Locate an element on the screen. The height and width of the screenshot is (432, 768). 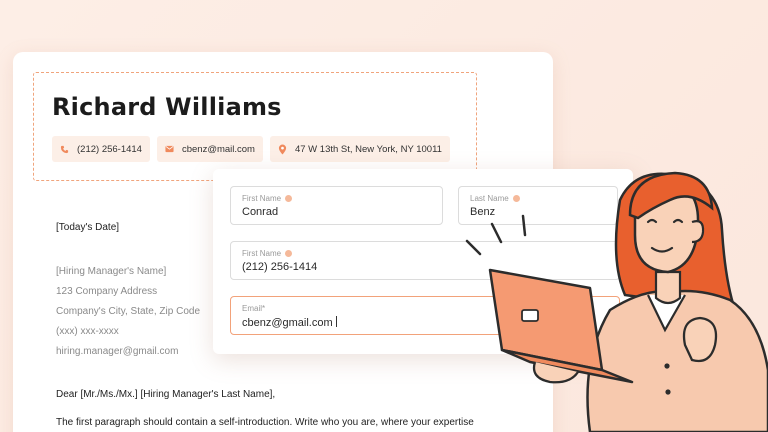
location-pin-icon is located at coordinates (282, 149).